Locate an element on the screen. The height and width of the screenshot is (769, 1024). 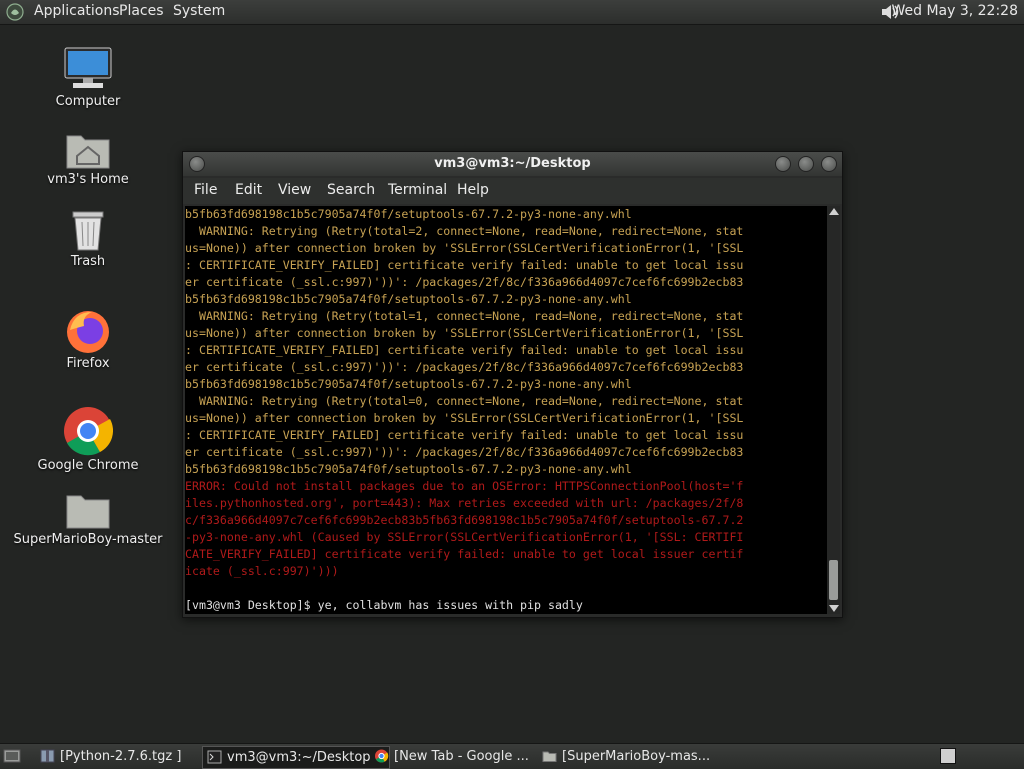
applications-menu: Applications is located at coordinates (77, 11).